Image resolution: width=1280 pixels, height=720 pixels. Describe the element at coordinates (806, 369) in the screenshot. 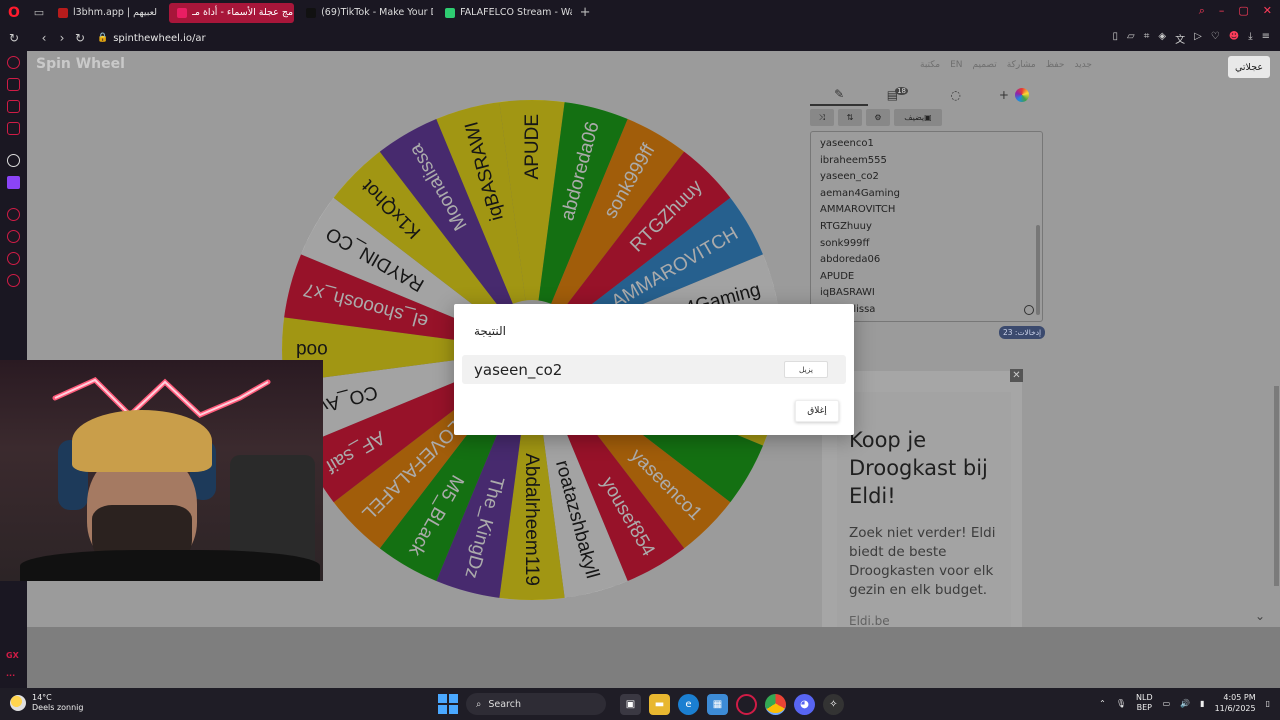

I see `remove-button: يزيل` at that location.